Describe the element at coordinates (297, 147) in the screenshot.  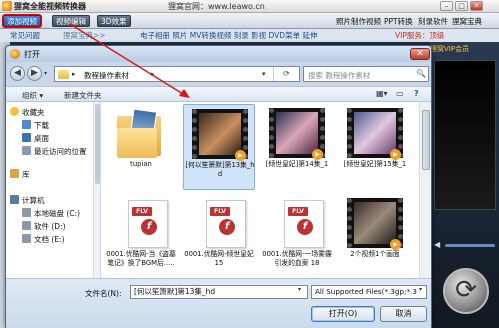
I see `file-item: ▶ [倾世皇妃]第14集_1` at that location.